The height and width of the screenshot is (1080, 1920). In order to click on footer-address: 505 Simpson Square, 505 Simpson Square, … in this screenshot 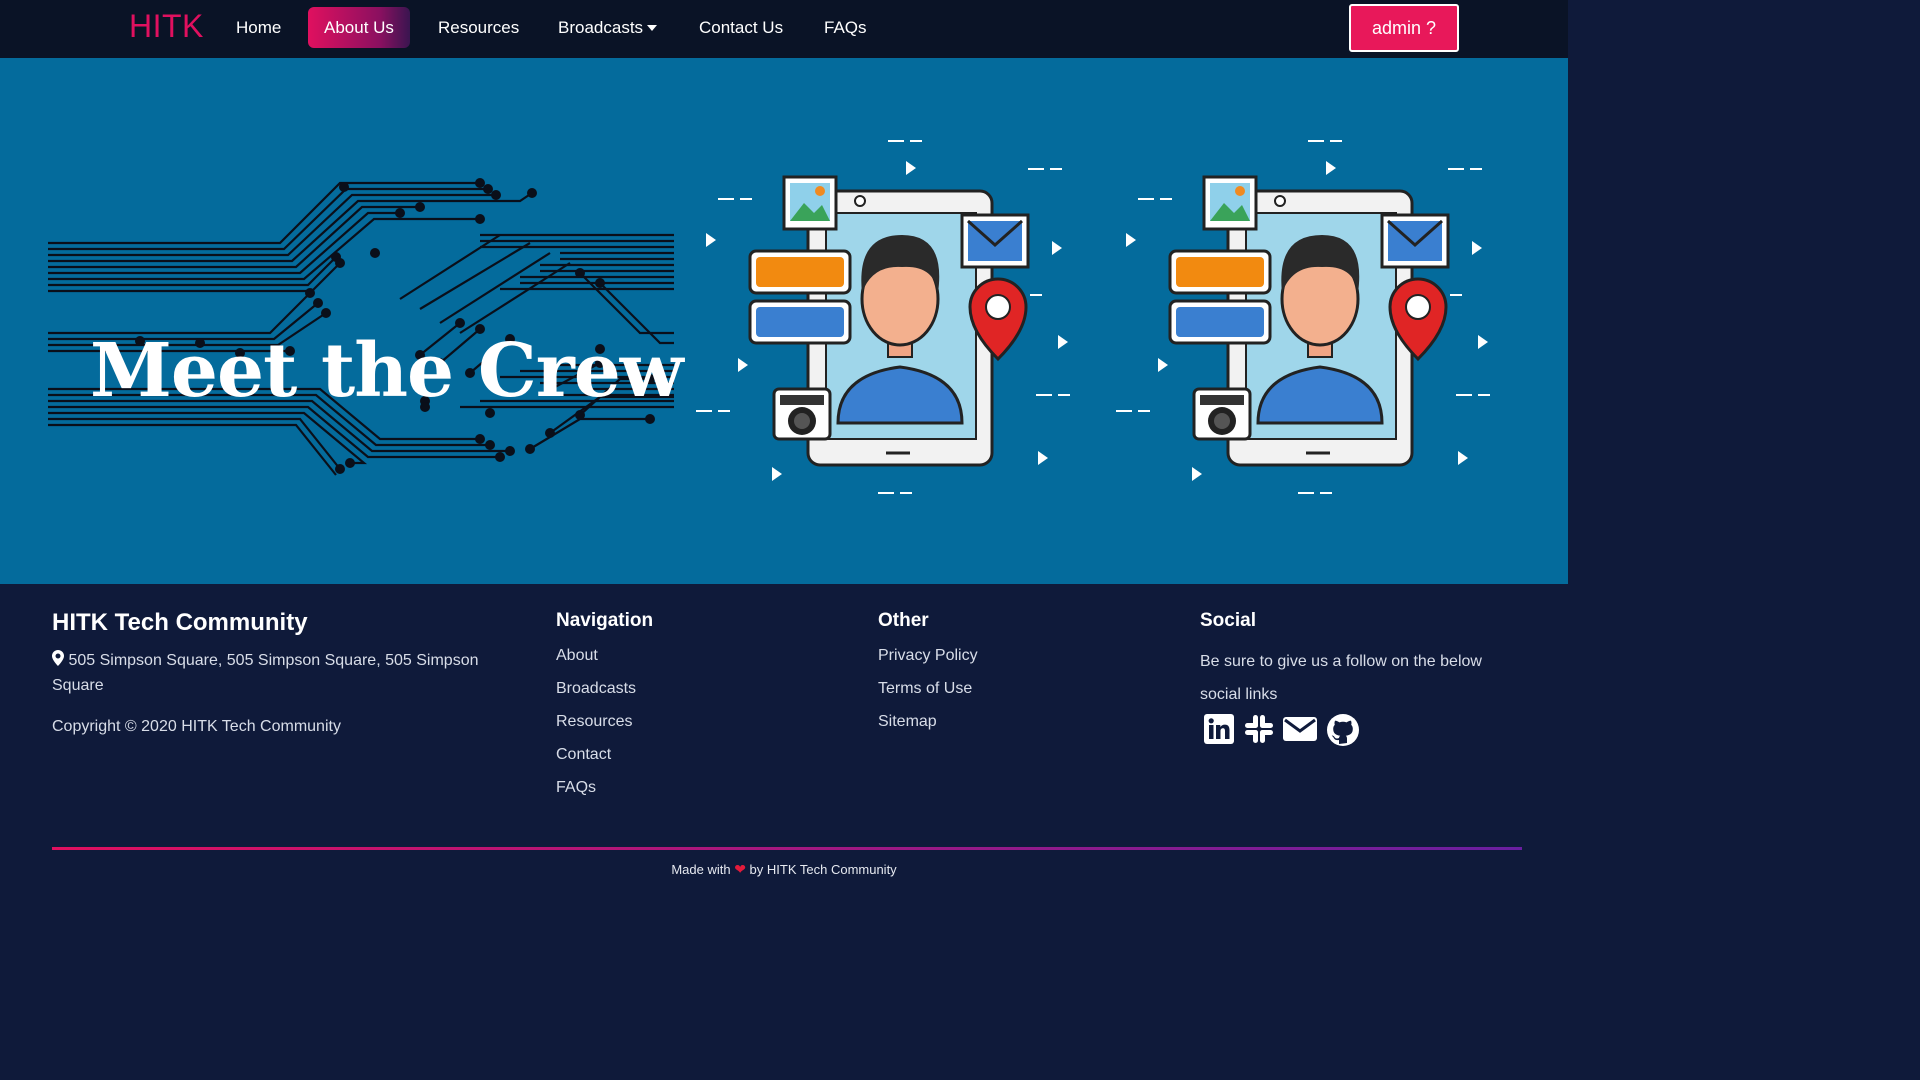, I will do `click(287, 673)`.